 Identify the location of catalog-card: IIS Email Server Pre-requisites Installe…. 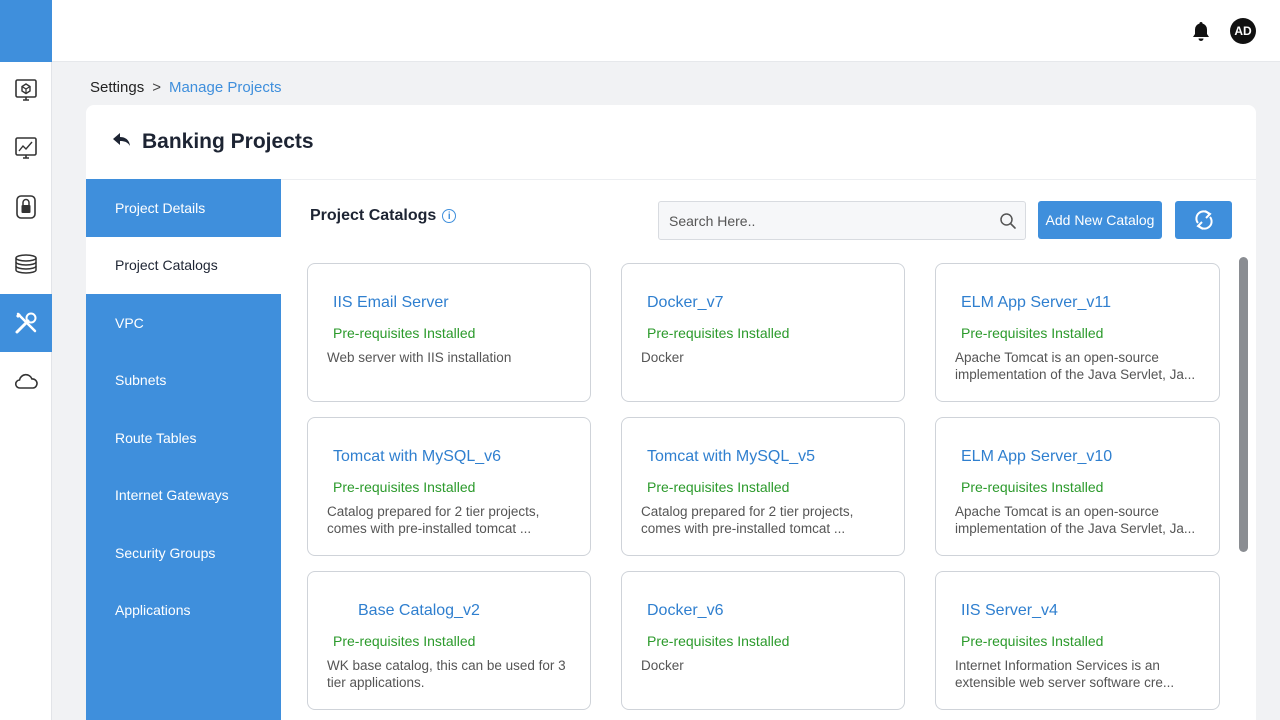
(449, 332).